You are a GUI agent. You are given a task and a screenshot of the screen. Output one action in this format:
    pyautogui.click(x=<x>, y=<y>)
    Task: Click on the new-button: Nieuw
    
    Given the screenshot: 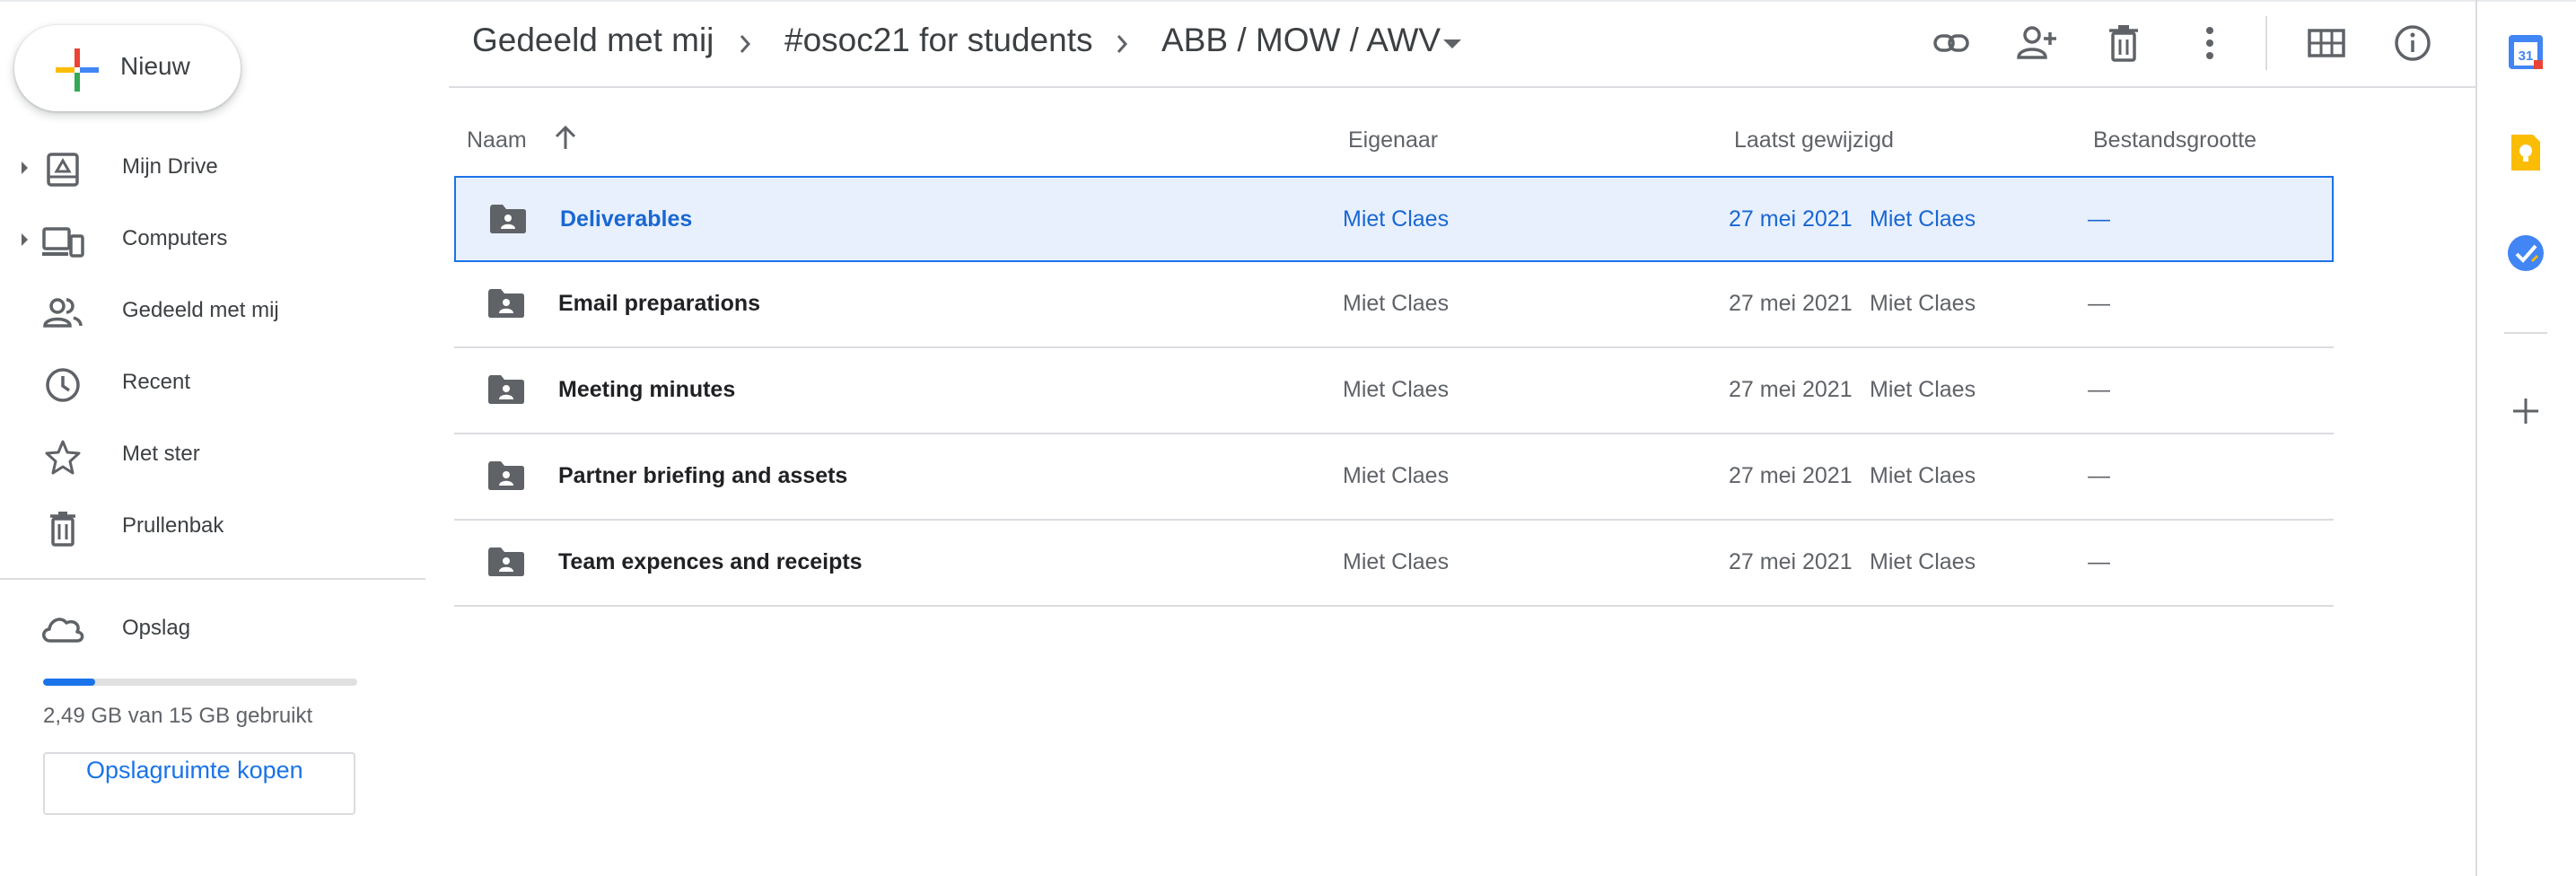 What is the action you would take?
    pyautogui.click(x=127, y=68)
    